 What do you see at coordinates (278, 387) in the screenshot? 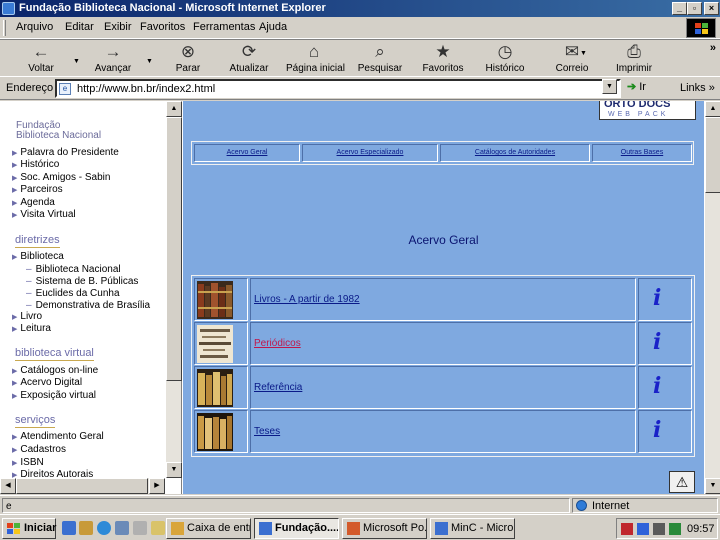
I see `link-referencia: Referência` at bounding box center [278, 387].